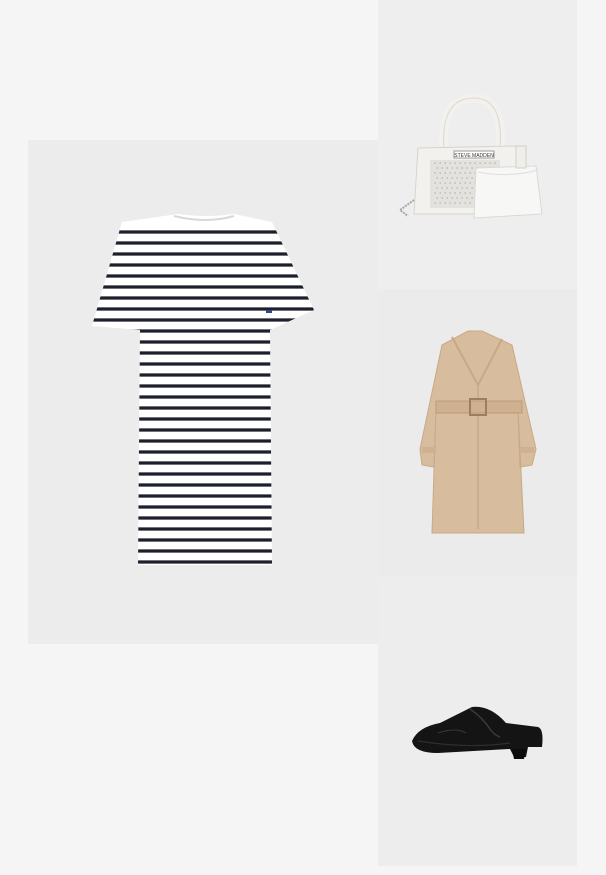  Describe the element at coordinates (477, 732) in the screenshot. I see `shoe-image` at that location.